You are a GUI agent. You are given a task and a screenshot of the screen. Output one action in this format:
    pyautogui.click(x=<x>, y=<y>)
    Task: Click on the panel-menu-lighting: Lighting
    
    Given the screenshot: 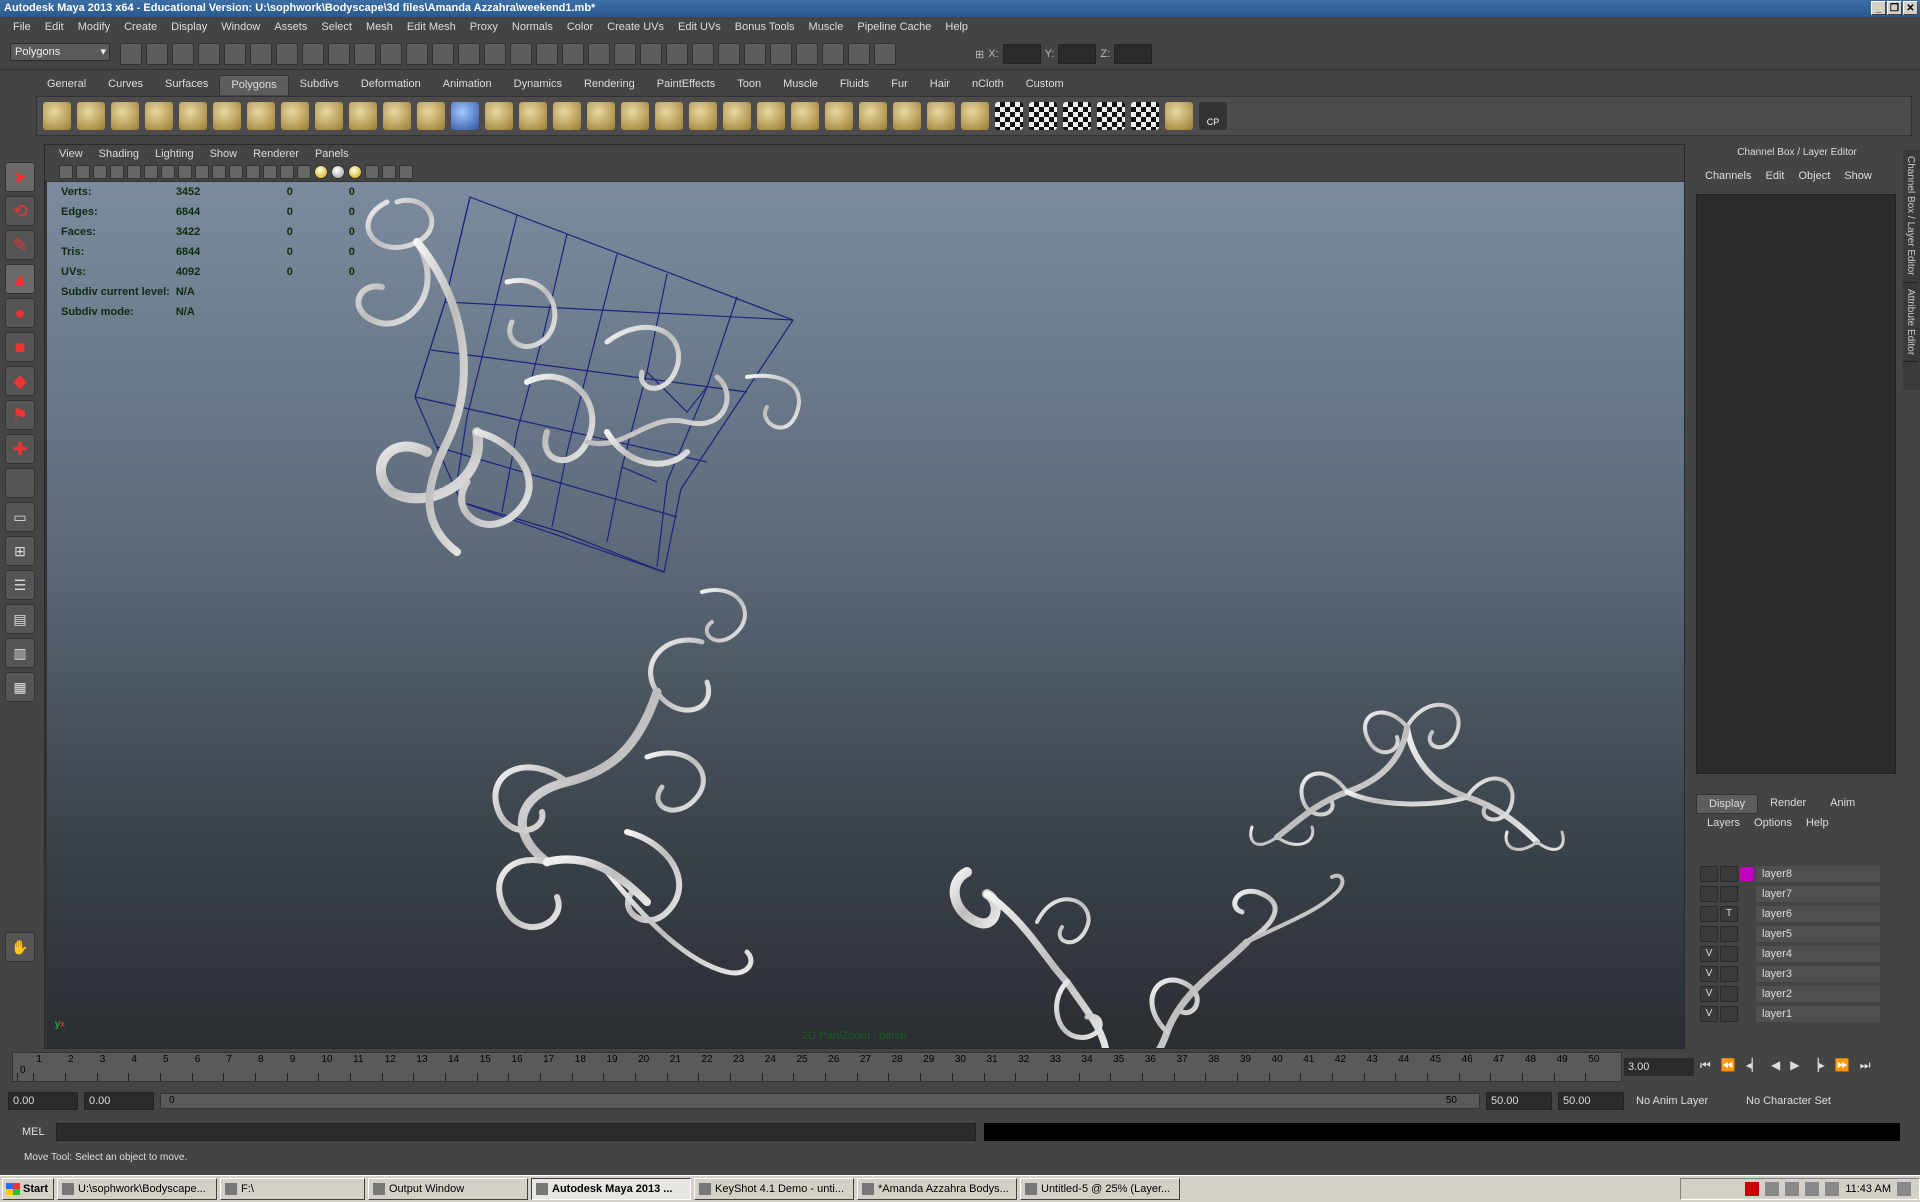 What is the action you would take?
    pyautogui.click(x=174, y=154)
    